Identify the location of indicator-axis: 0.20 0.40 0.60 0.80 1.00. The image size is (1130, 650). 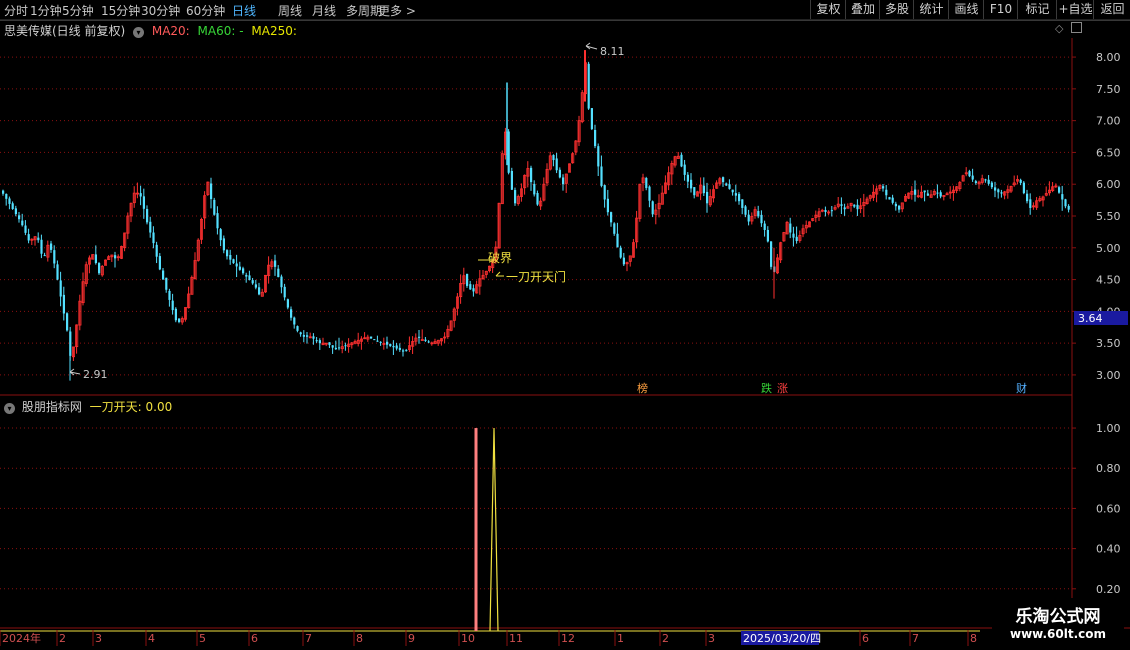
(1096, 509).